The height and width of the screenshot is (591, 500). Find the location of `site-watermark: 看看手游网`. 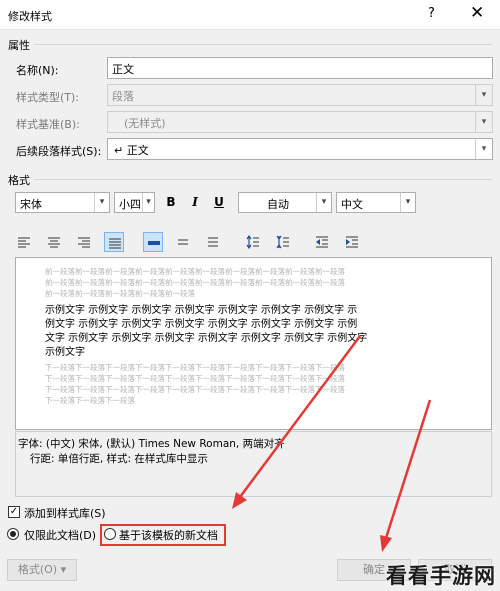

site-watermark: 看看手游网 is located at coordinates (441, 576).